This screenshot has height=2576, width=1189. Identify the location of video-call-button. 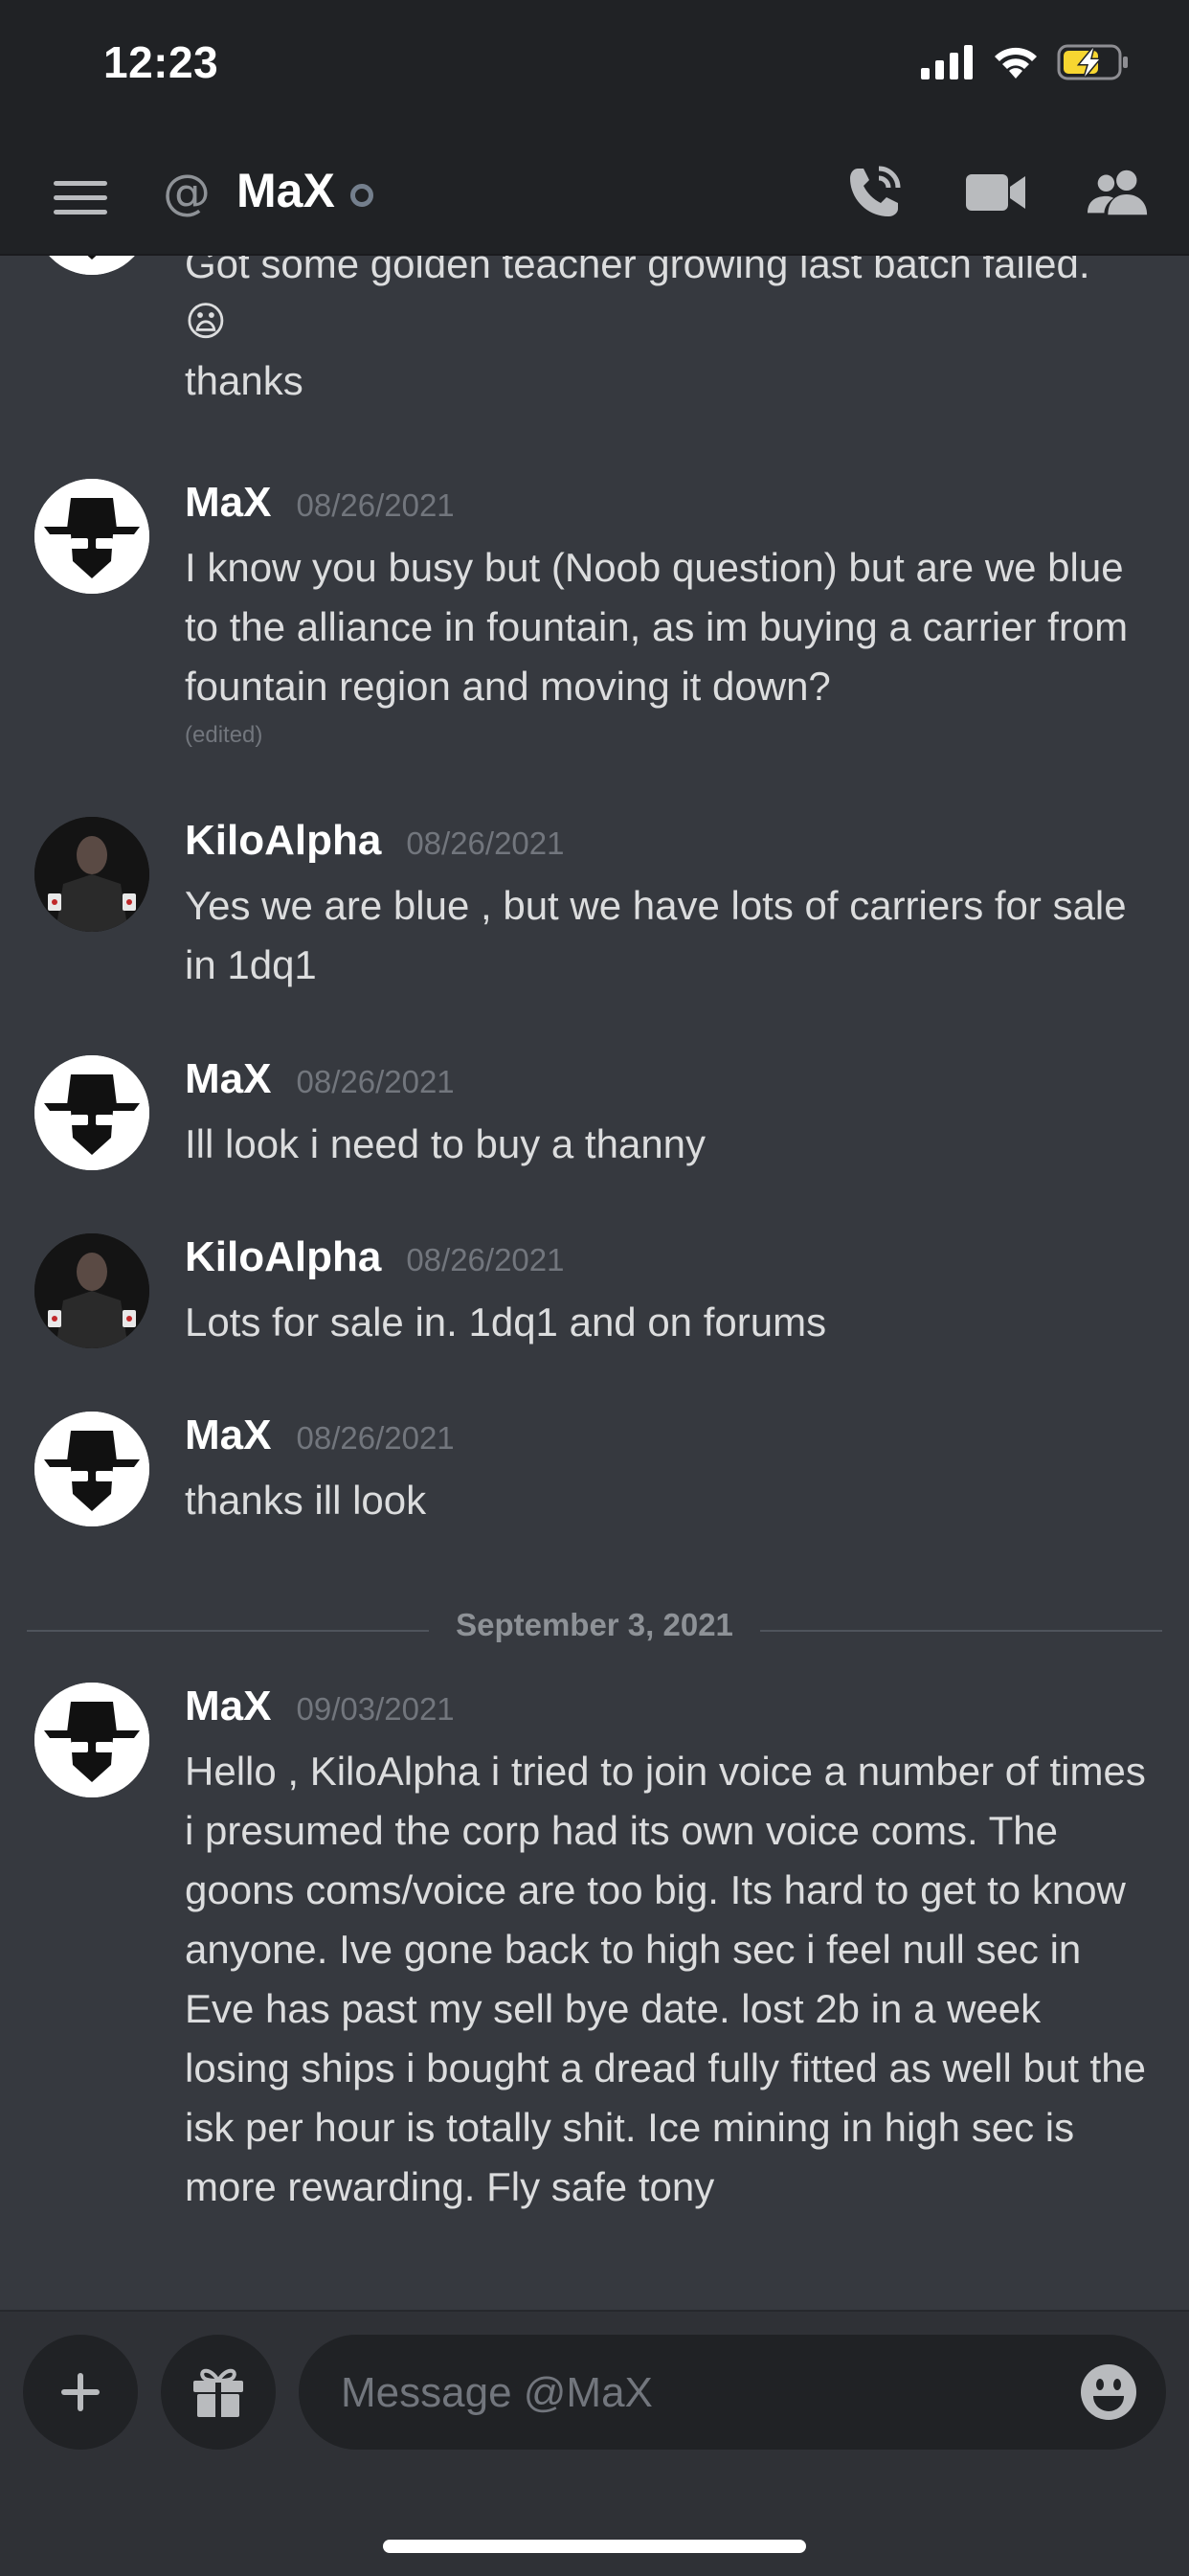
(996, 192).